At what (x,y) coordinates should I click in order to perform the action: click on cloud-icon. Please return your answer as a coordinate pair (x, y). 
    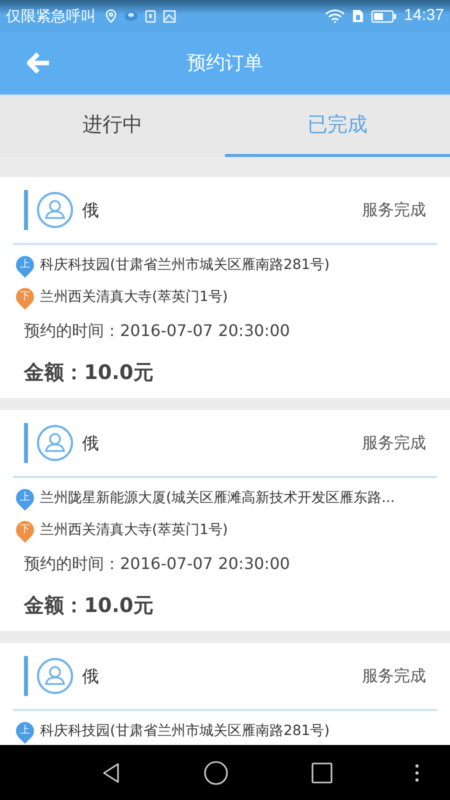
    Looking at the image, I should click on (131, 16).